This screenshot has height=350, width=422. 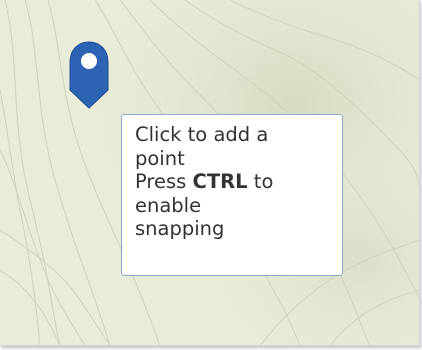 I want to click on tooltip-ctrl-key: CTRL, so click(x=220, y=181).